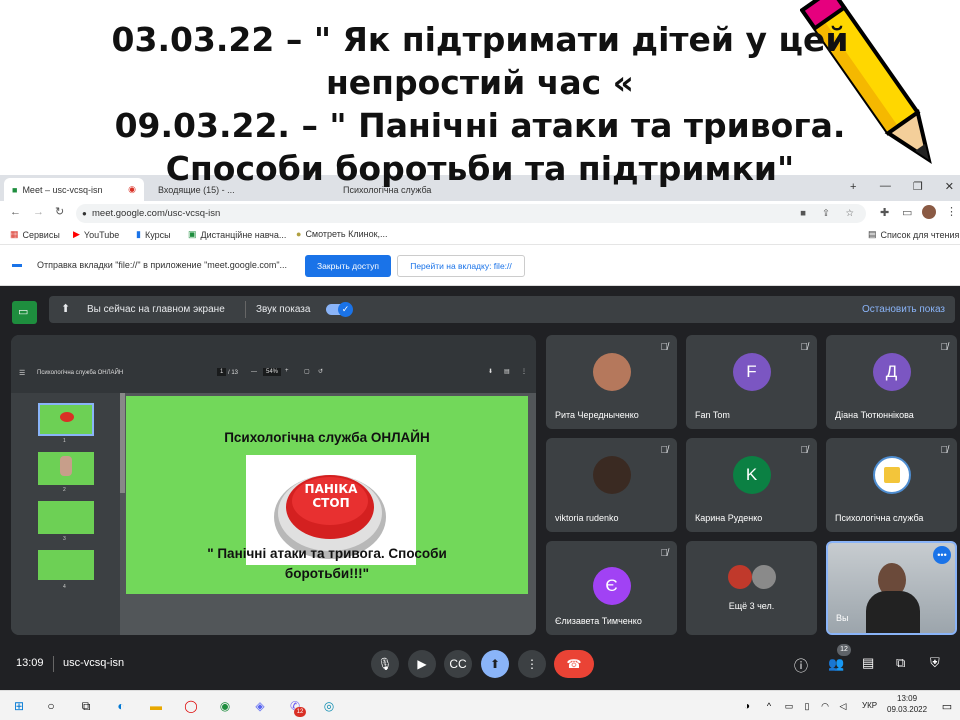 This screenshot has height=720, width=960. Describe the element at coordinates (86, 706) in the screenshot. I see `task-view-icon: ⧉` at that location.